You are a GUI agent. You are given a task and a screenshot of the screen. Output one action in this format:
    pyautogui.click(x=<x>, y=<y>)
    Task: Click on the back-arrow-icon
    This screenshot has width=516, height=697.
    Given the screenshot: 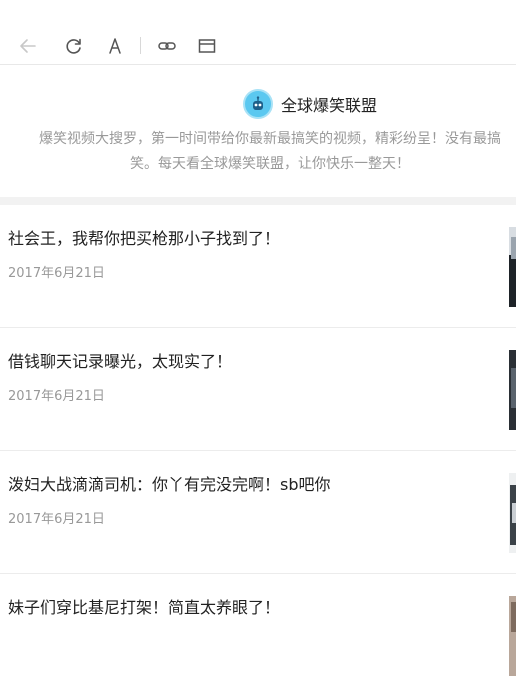 What is the action you would take?
    pyautogui.click(x=28, y=46)
    